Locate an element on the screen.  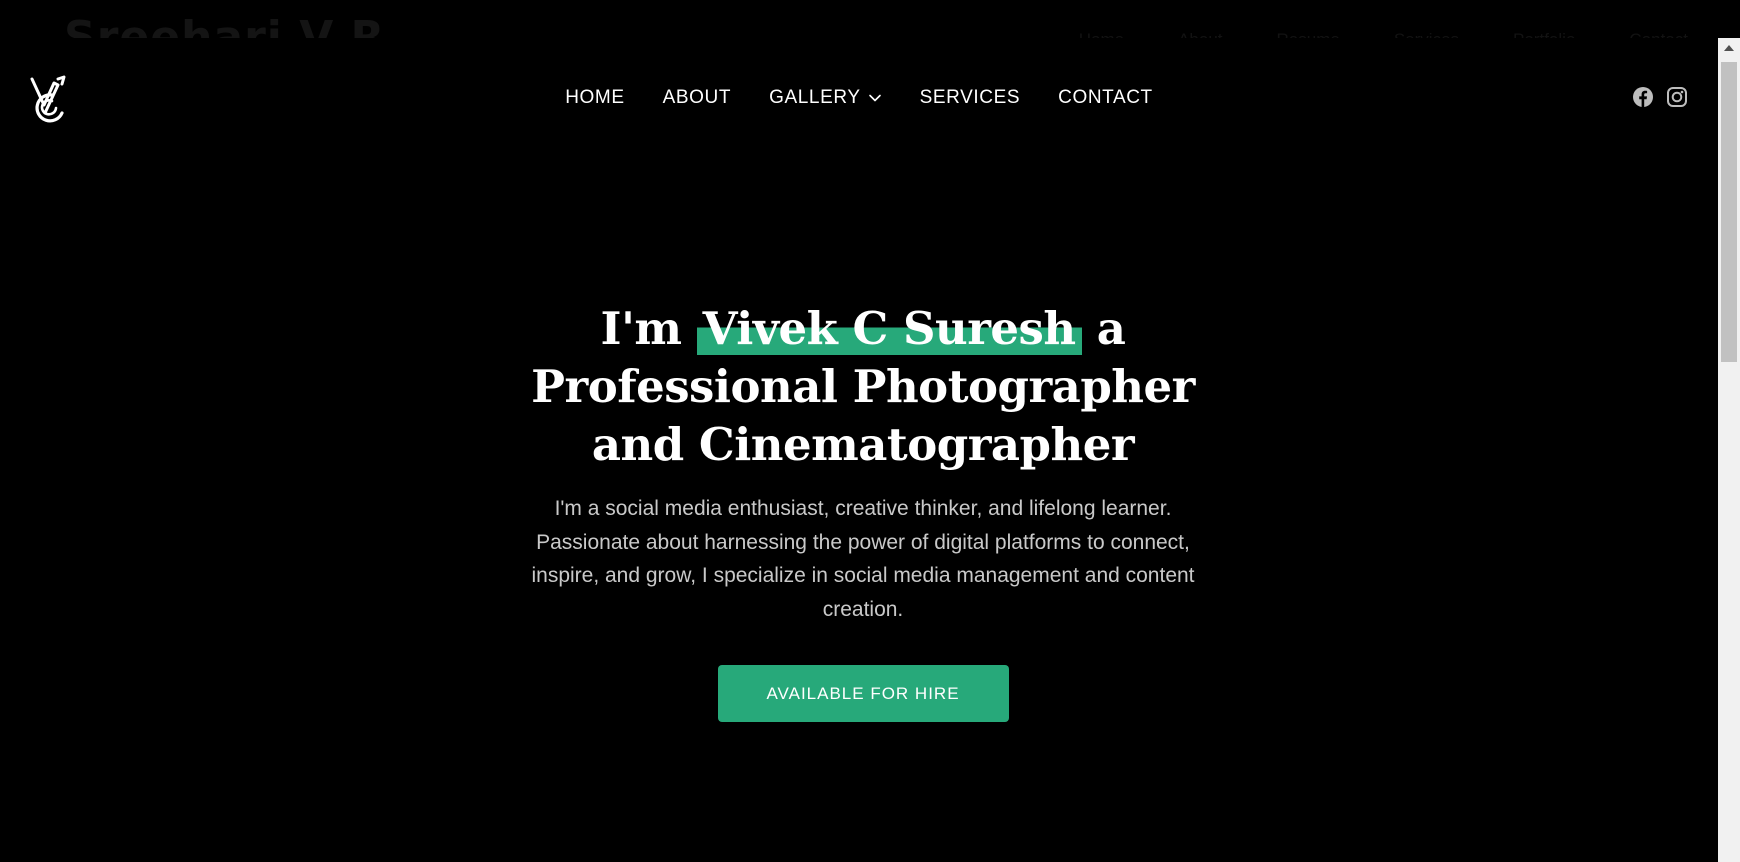
instagram-icon is located at coordinates (1677, 97).